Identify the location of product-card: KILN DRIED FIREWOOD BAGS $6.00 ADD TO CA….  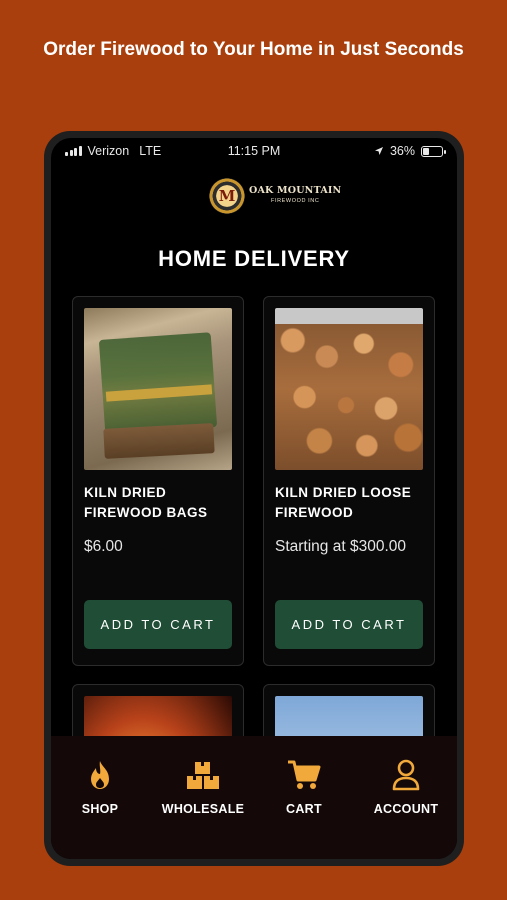
(158, 481).